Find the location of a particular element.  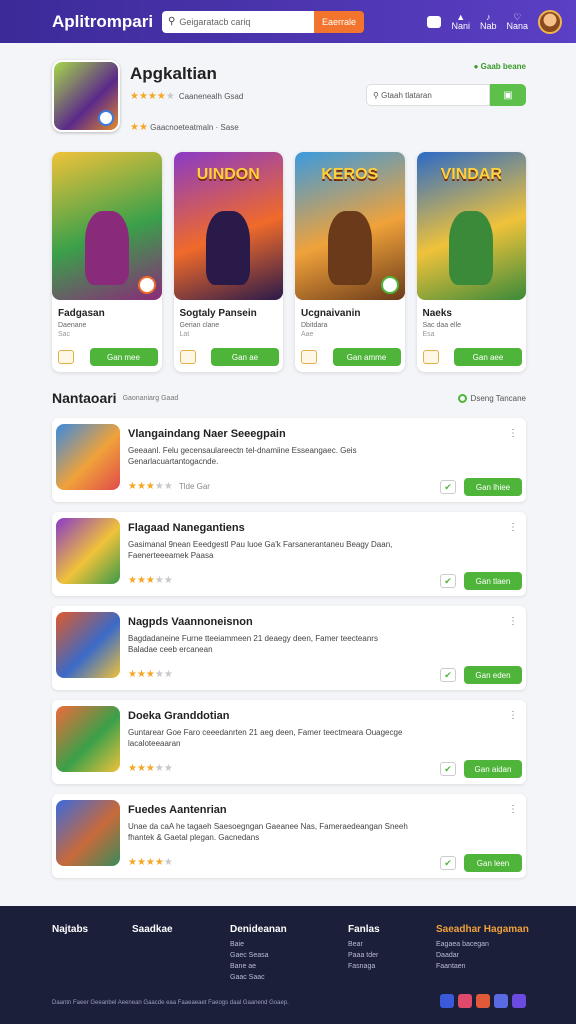

social-links is located at coordinates (483, 1001).